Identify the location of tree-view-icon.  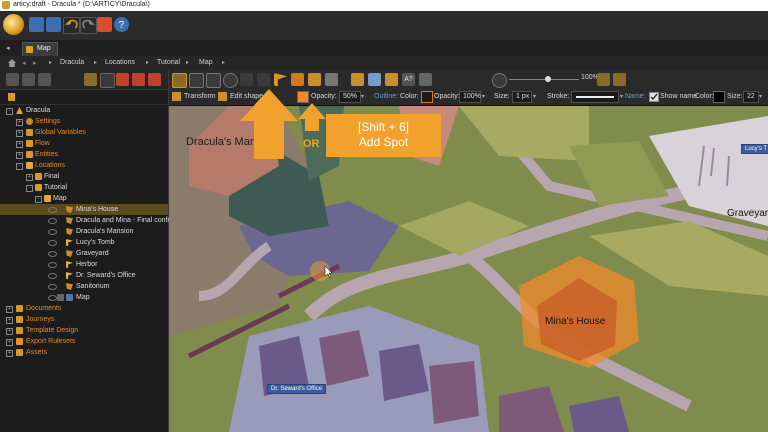
(12, 79).